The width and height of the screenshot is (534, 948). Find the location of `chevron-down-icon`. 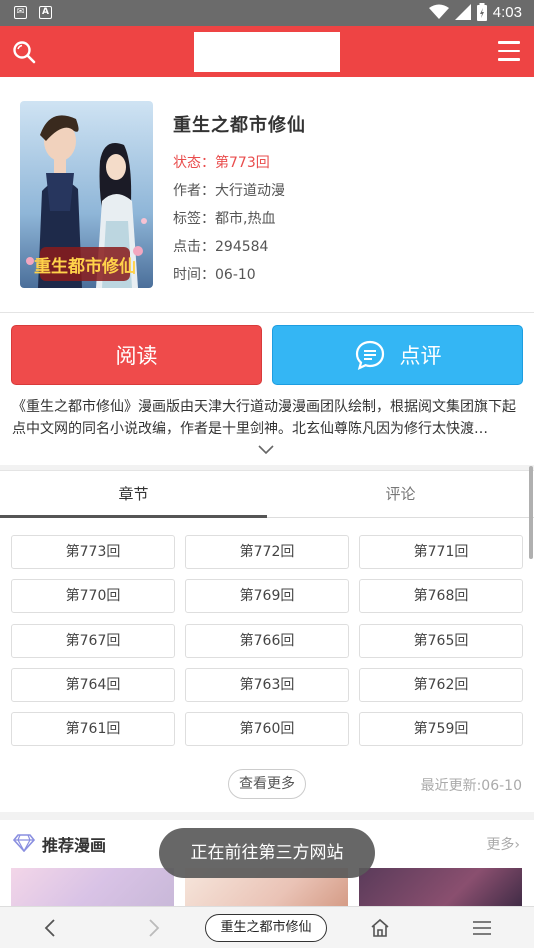

chevron-down-icon is located at coordinates (266, 449).